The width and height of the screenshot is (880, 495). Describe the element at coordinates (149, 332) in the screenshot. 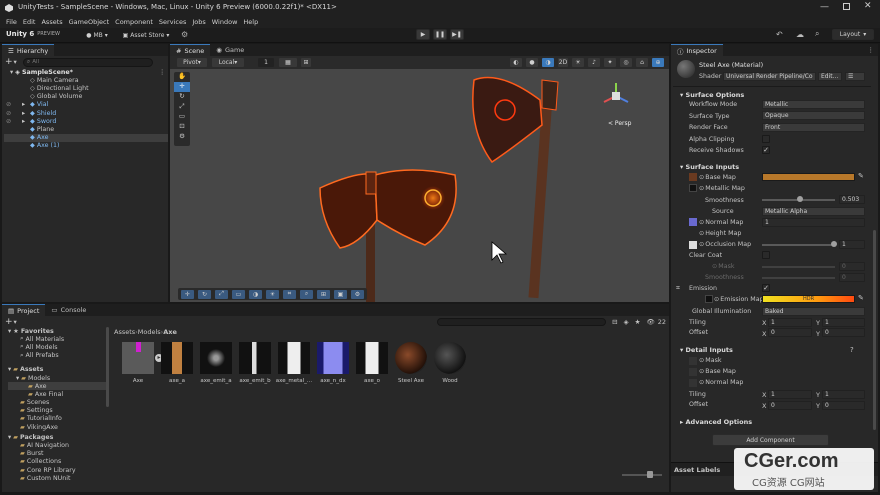

I see `breadcrumb-item: Models` at that location.